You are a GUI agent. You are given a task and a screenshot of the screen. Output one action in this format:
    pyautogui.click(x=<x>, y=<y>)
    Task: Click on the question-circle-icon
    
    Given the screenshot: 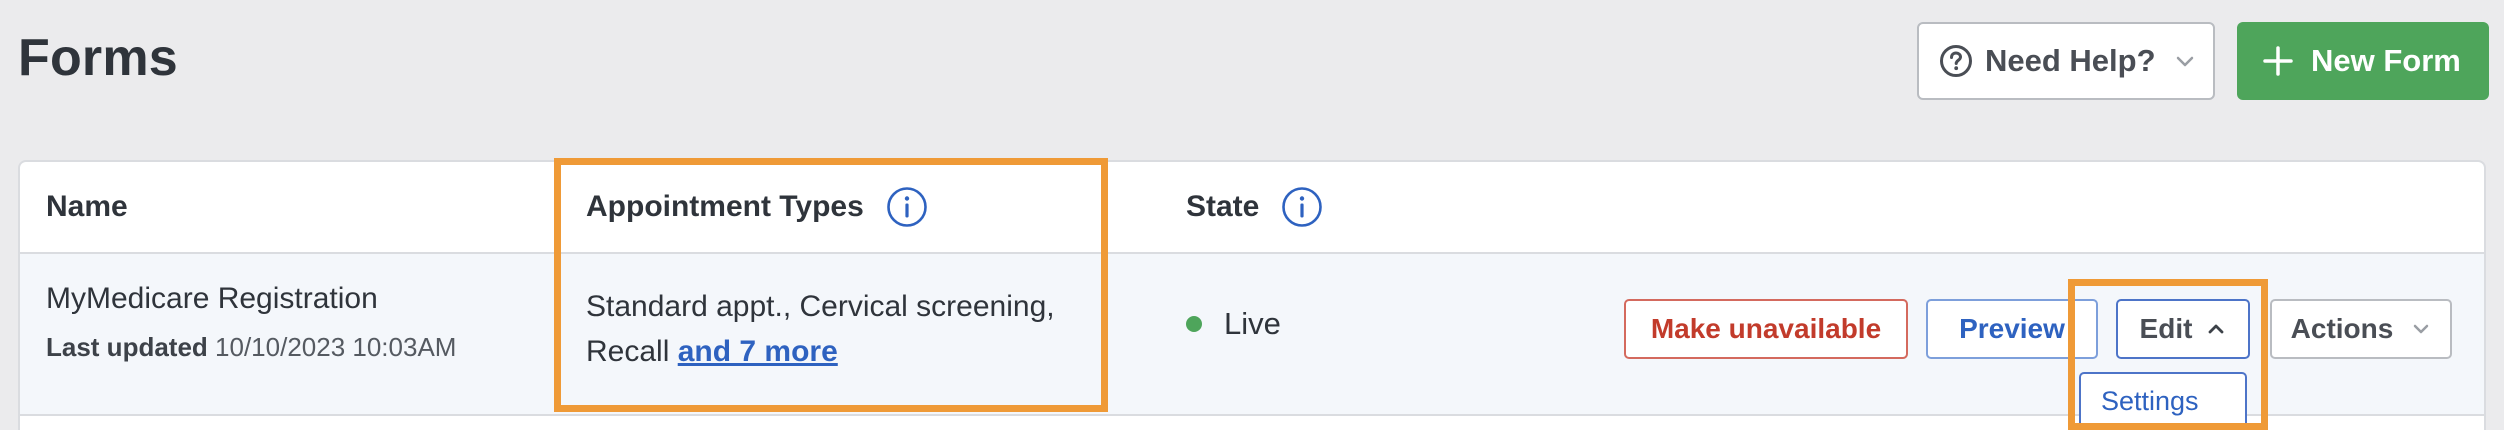 What is the action you would take?
    pyautogui.click(x=1956, y=61)
    